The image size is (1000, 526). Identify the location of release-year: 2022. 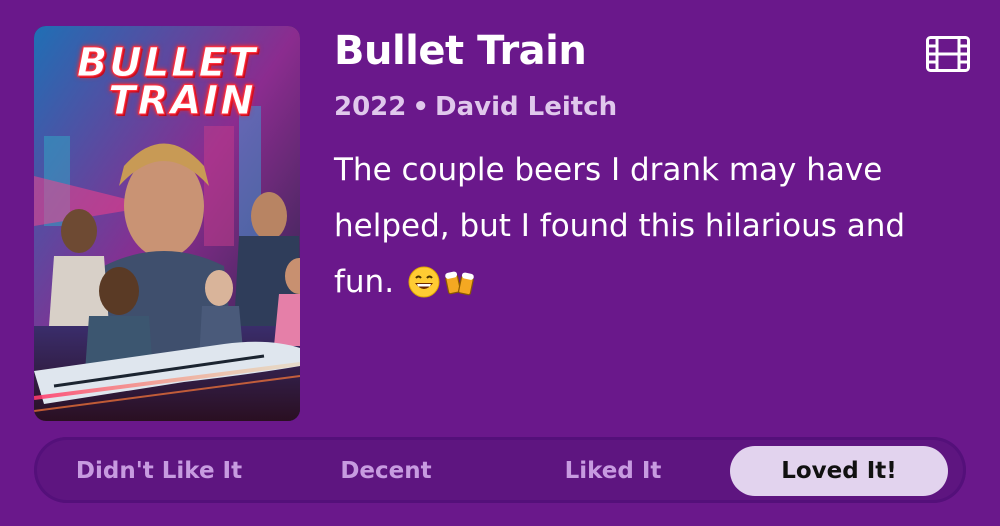
(370, 107).